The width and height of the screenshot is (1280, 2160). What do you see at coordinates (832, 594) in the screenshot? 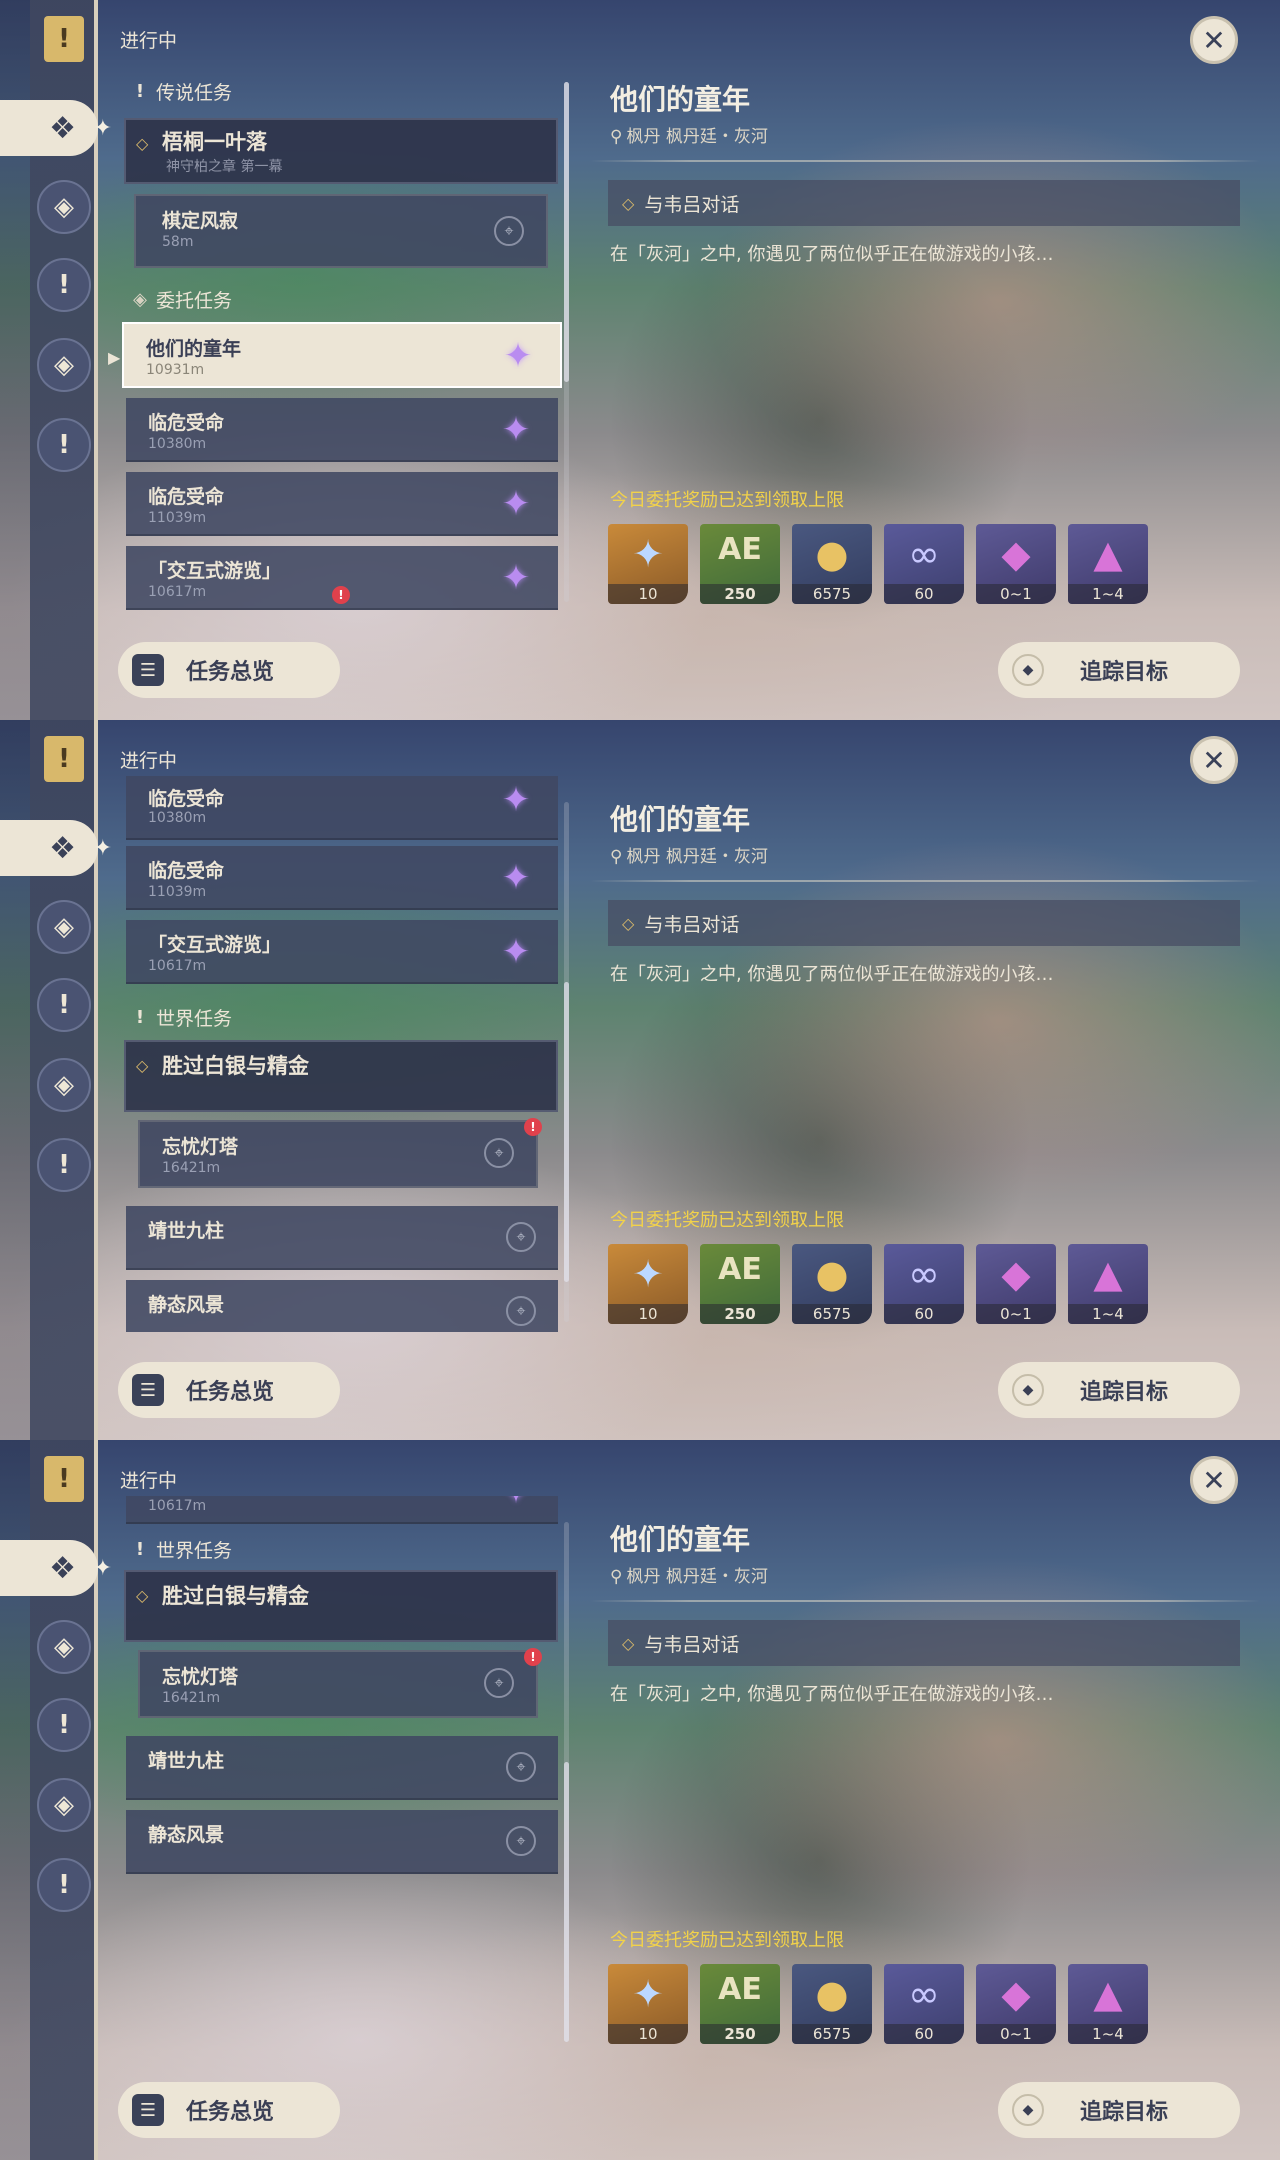
I see `reward-count: 6575` at bounding box center [832, 594].